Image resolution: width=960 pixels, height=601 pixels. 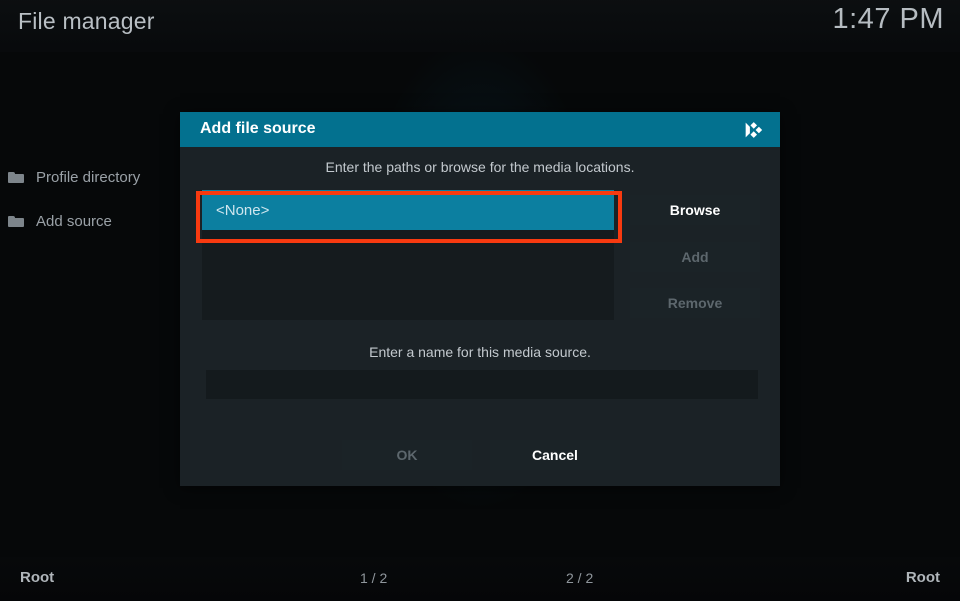 I want to click on top-bar: File manager 1:47 PM, so click(x=480, y=26).